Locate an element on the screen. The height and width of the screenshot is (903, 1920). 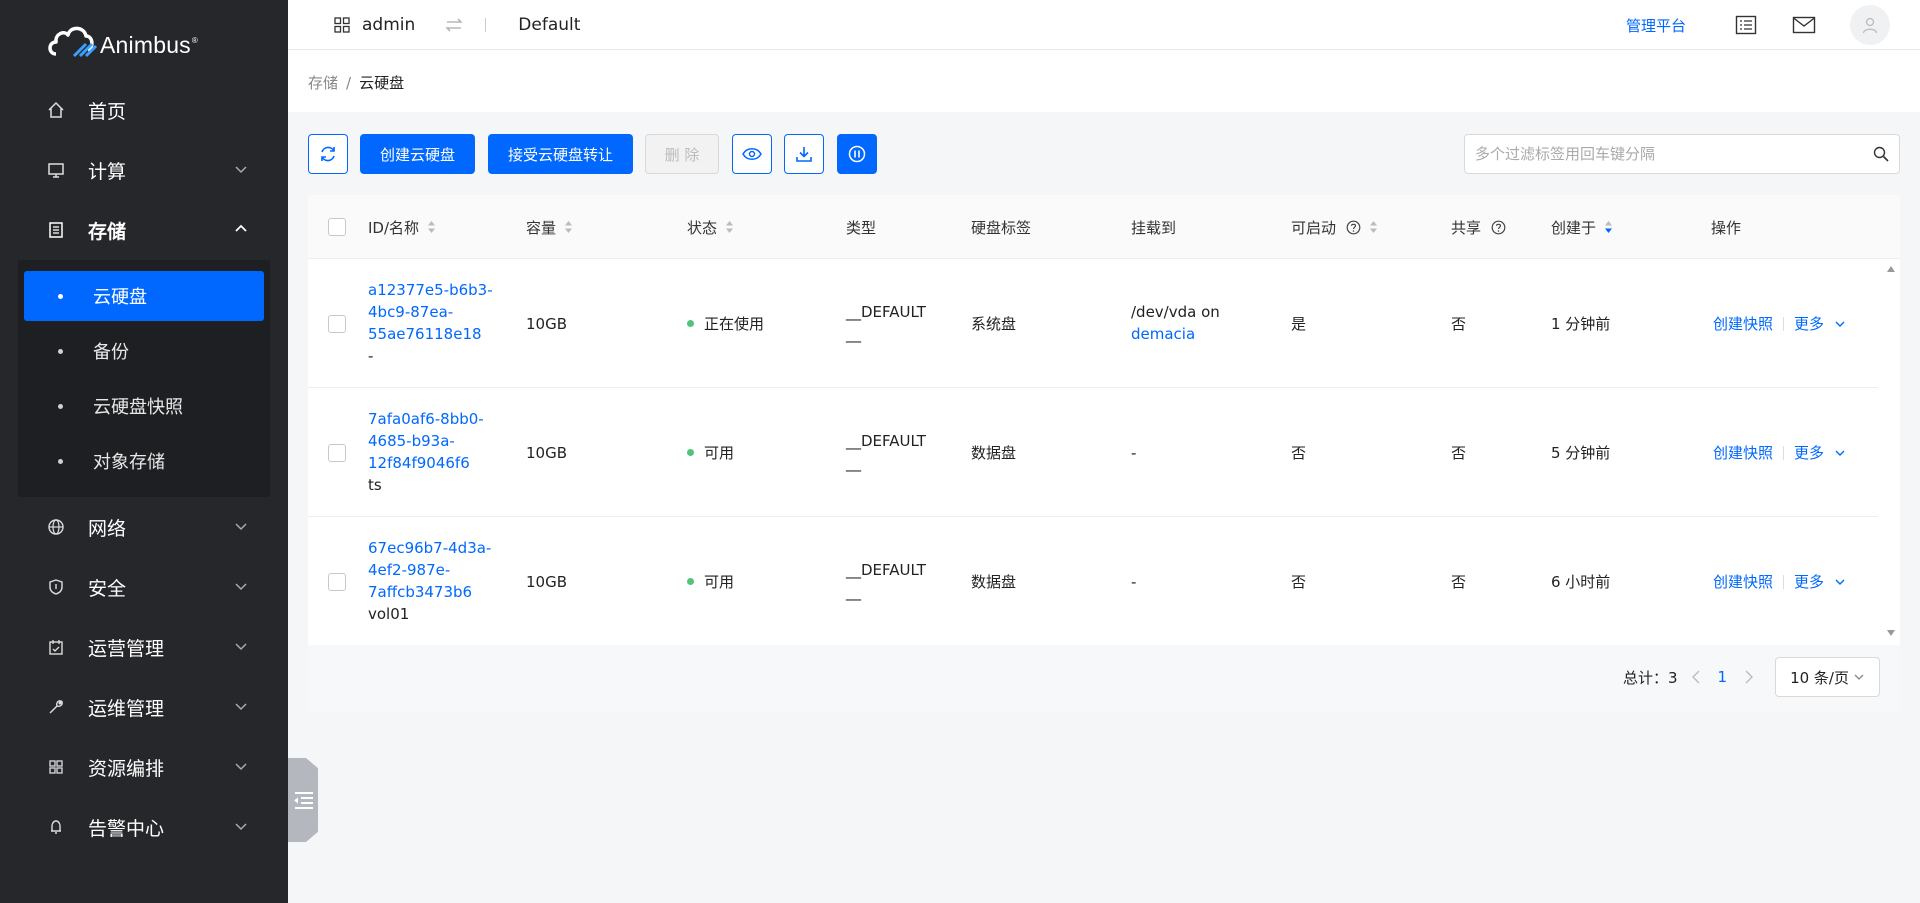
filter-search-box is located at coordinates (1682, 154).